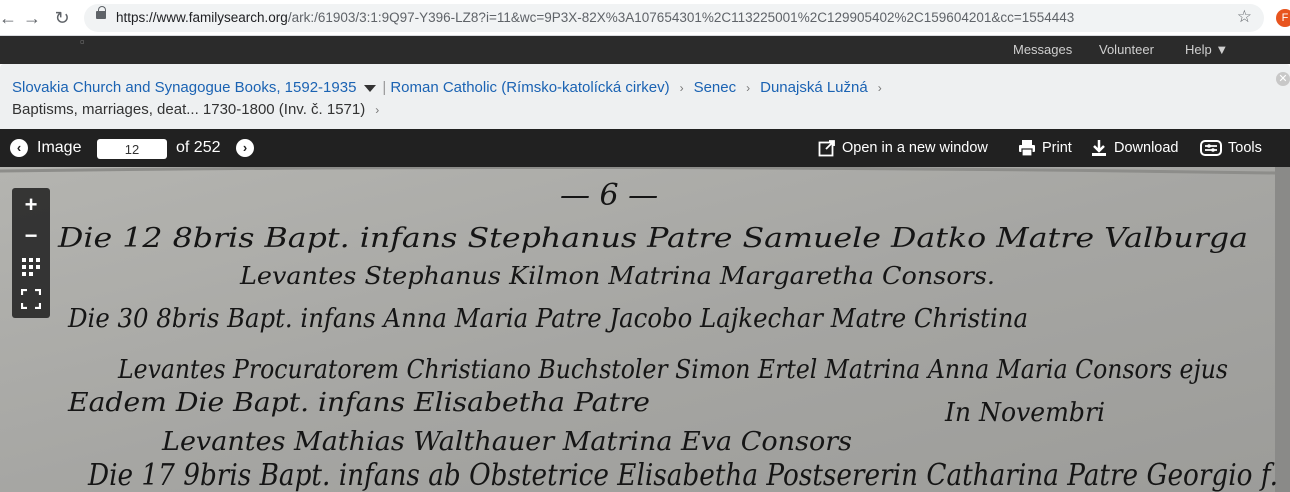 The width and height of the screenshot is (1290, 492). Describe the element at coordinates (32, 18) in the screenshot. I see `forward-icon: →` at that location.